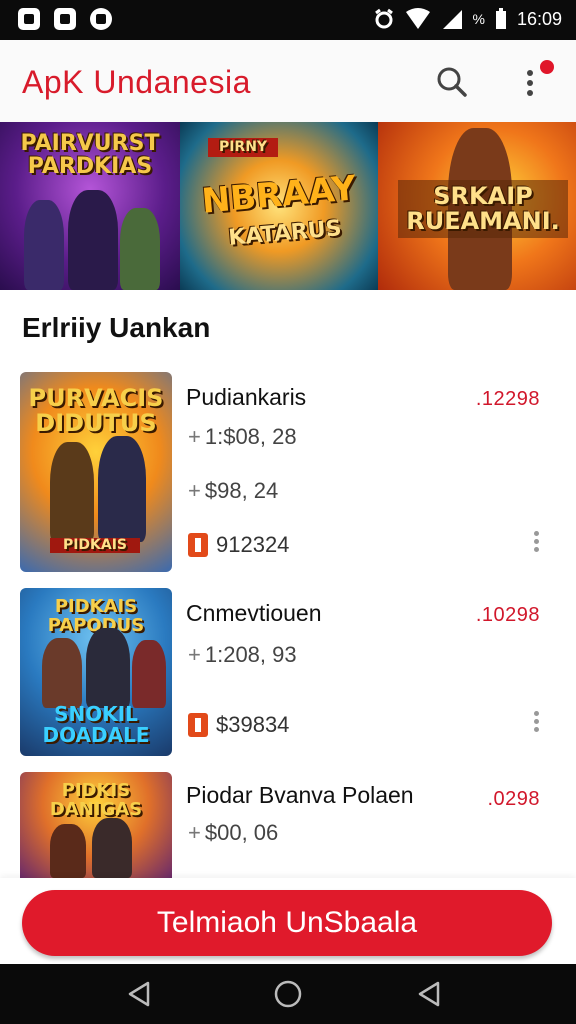 This screenshot has width=576, height=1024. What do you see at coordinates (254, 613) in the screenshot?
I see `item-name: Cnmevtiouen` at bounding box center [254, 613].